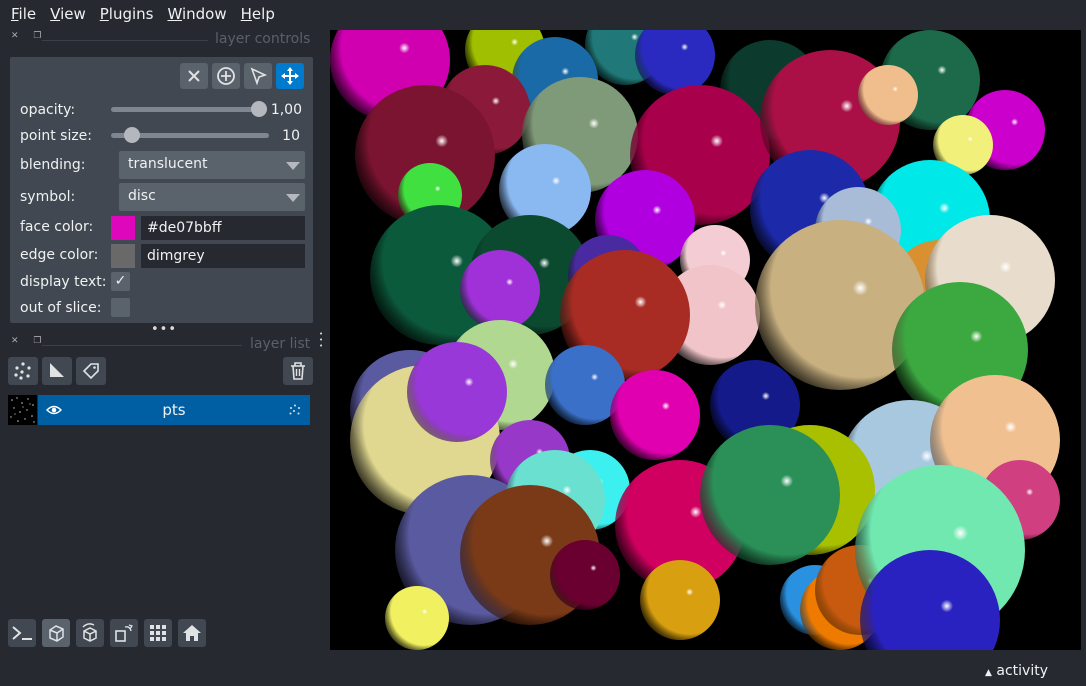  What do you see at coordinates (263, 39) in the screenshot?
I see `layer-controls-title: layer controls` at bounding box center [263, 39].